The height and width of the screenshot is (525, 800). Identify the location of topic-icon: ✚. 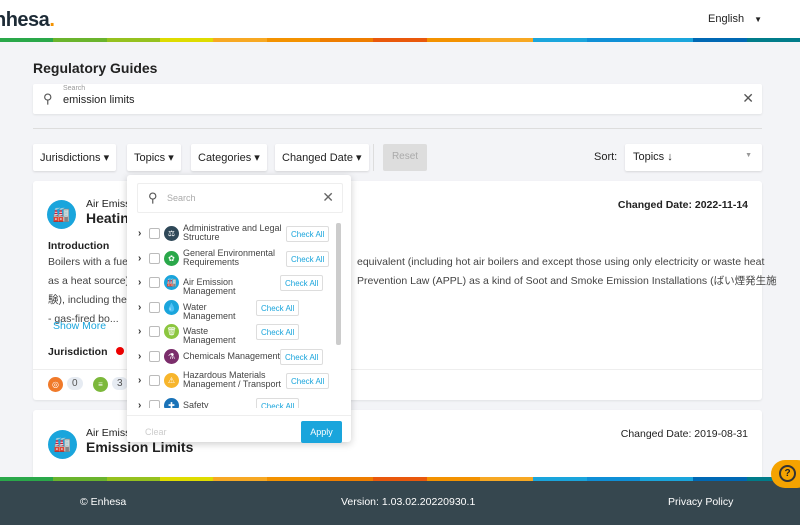
(171, 402).